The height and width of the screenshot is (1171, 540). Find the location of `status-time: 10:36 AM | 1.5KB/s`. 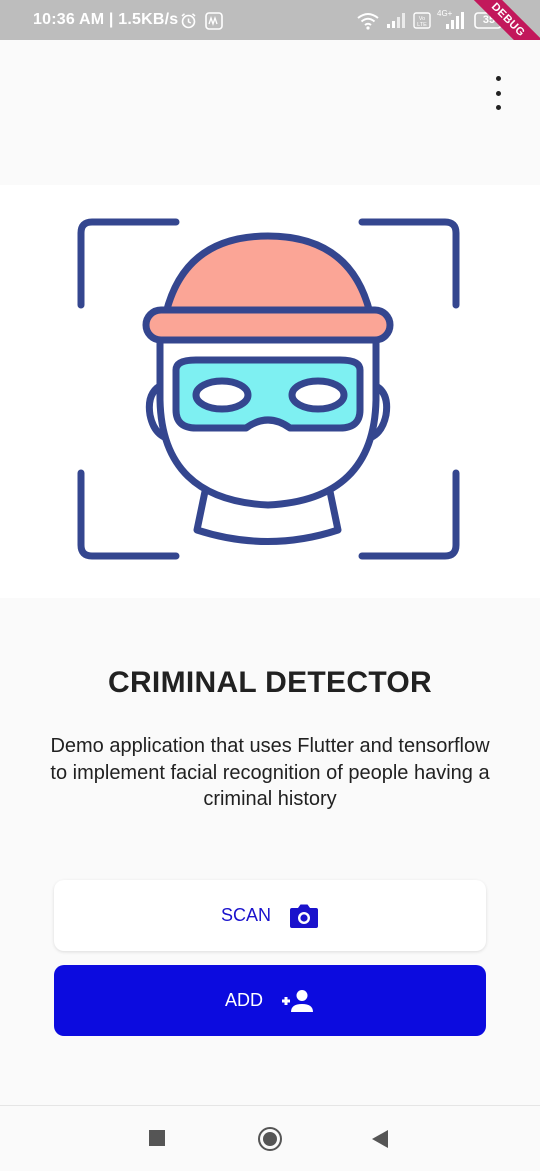

status-time: 10:36 AM | 1.5KB/s is located at coordinates (106, 19).